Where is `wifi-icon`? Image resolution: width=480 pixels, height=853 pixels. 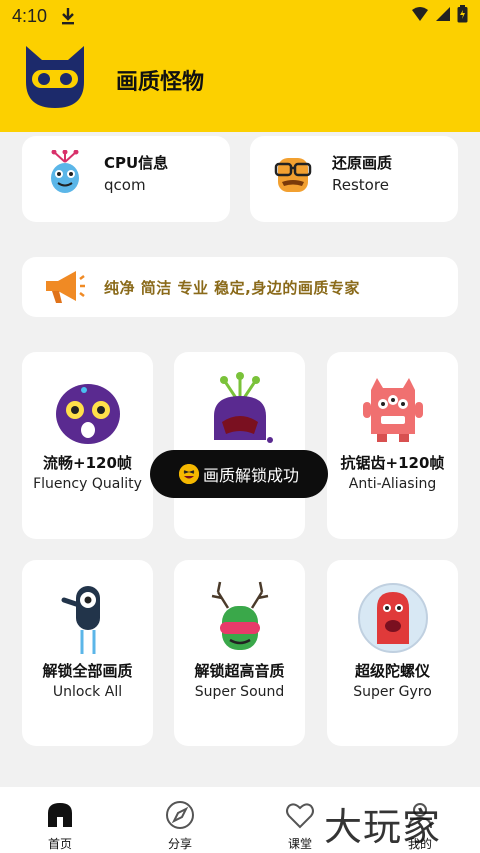
wifi-icon is located at coordinates (420, 16).